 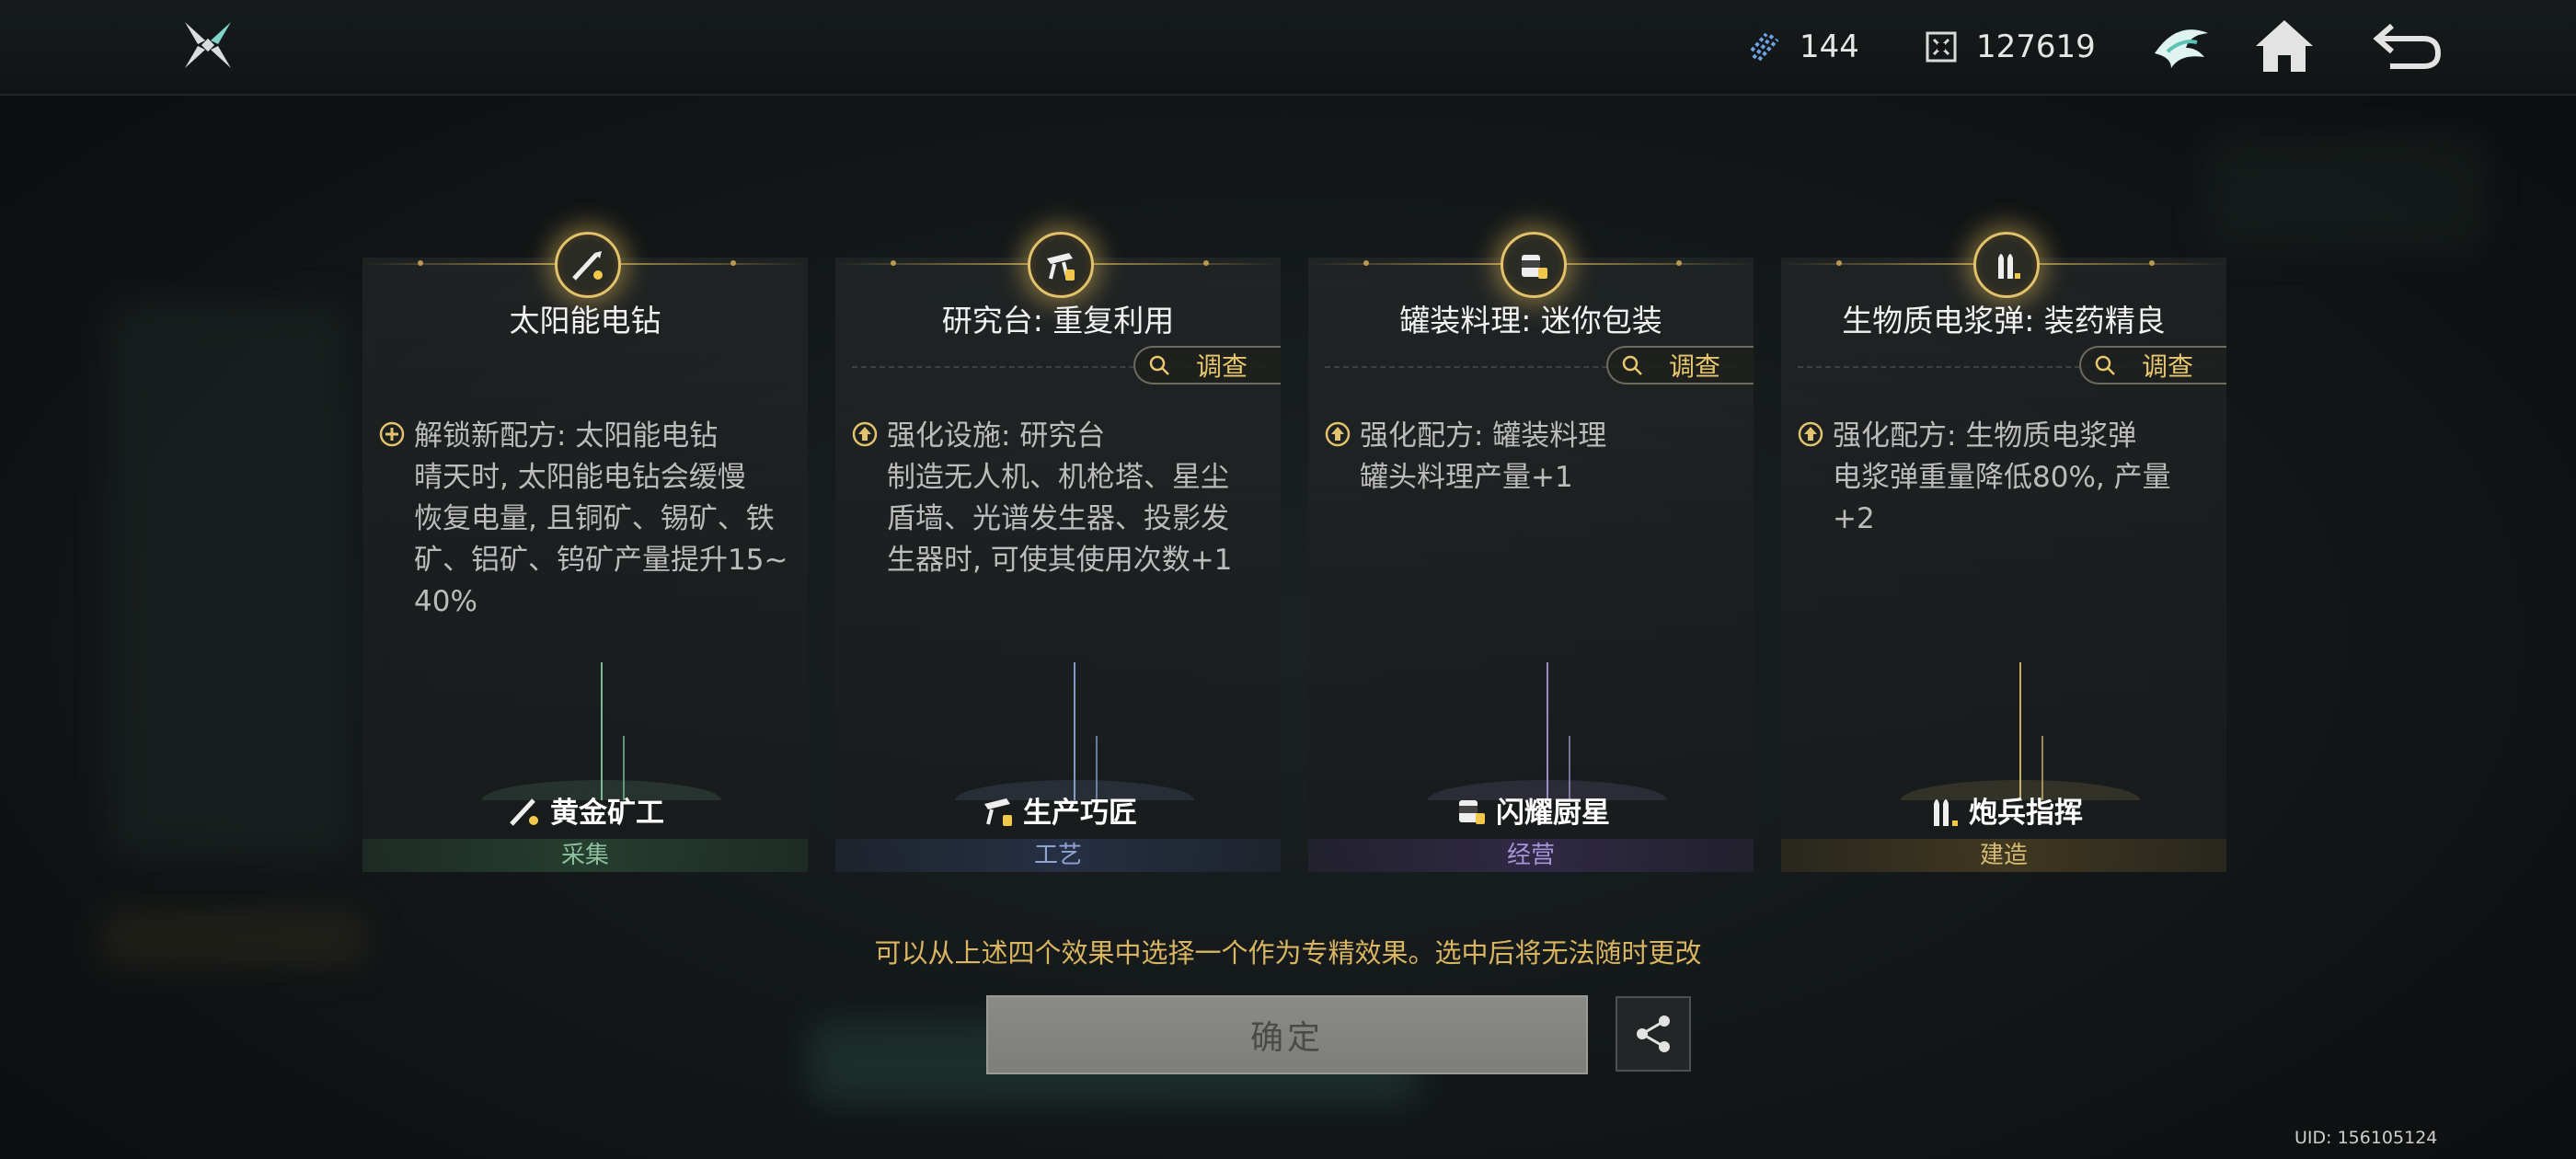 What do you see at coordinates (1854, 518) in the screenshot?
I see `effect-line: +2` at bounding box center [1854, 518].